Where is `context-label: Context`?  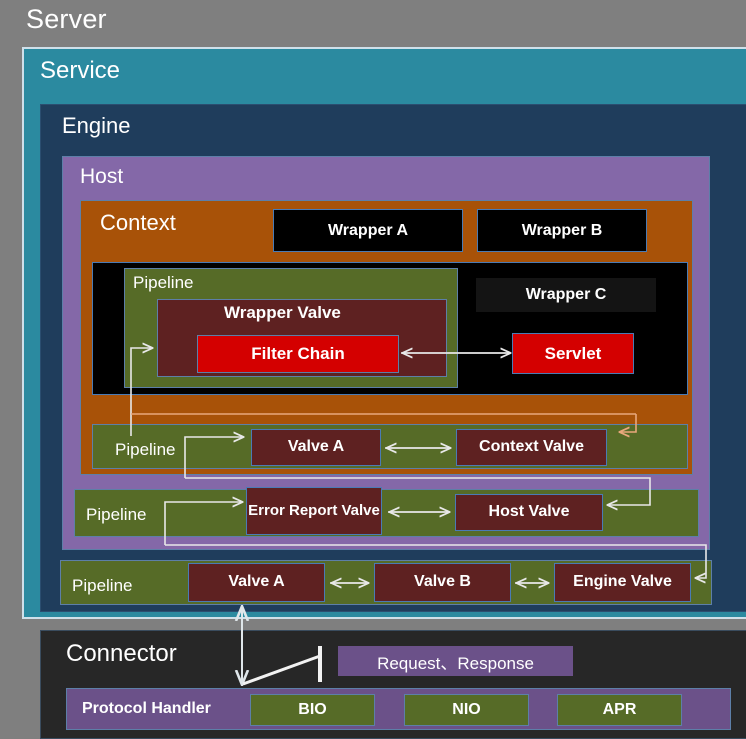
context-label: Context is located at coordinates (138, 222).